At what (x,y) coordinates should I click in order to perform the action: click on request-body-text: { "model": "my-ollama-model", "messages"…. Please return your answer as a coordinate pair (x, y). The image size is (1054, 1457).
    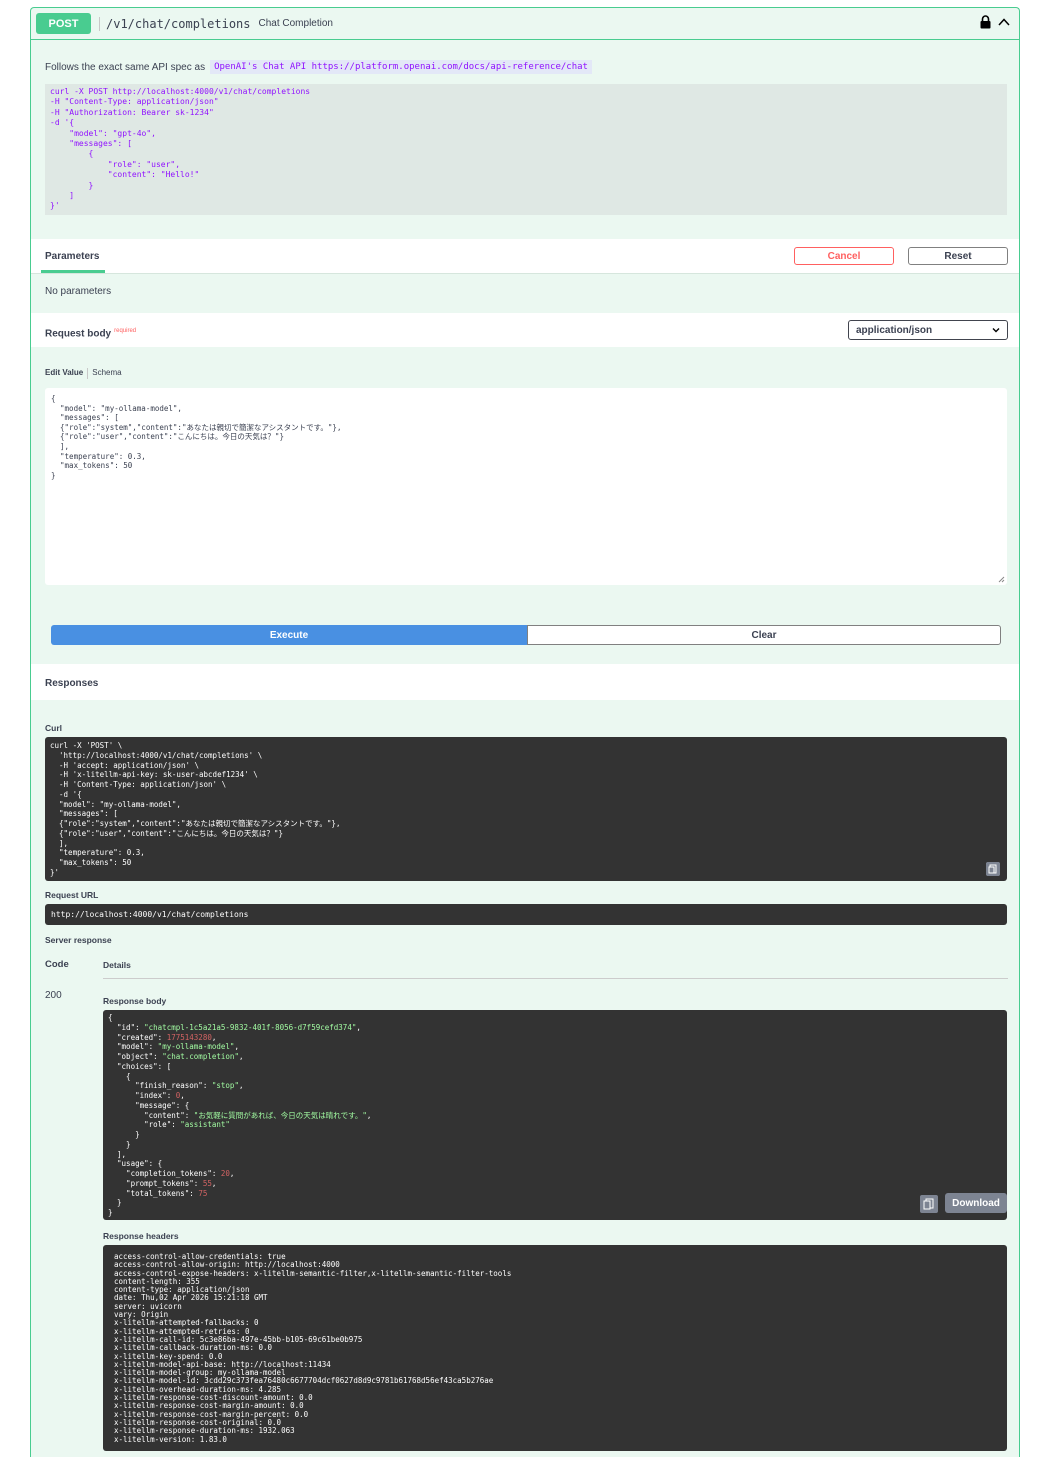
    Looking at the image, I should click on (526, 437).